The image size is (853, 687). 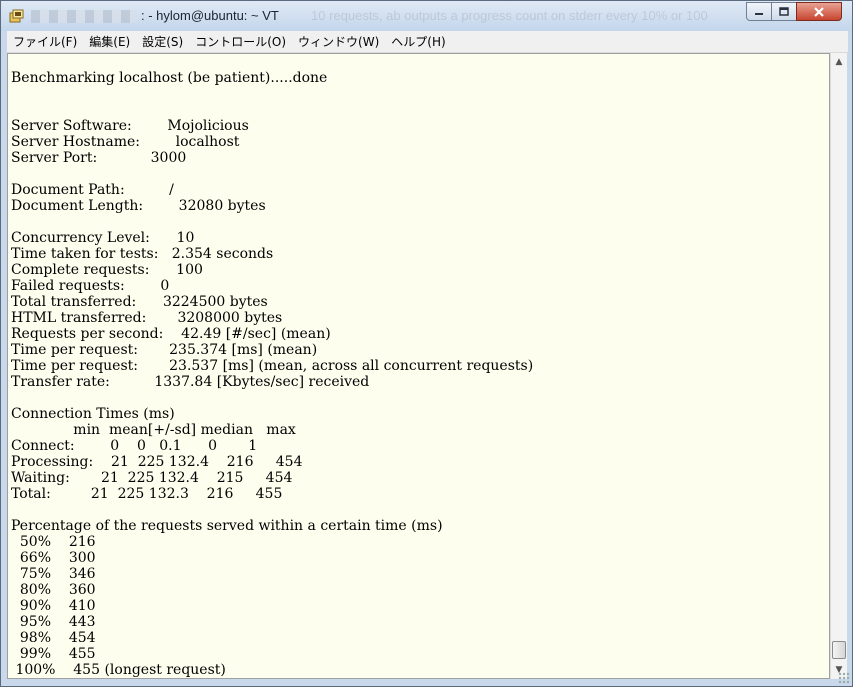 I want to click on menu-settings: 設定(S), so click(x=162, y=42).